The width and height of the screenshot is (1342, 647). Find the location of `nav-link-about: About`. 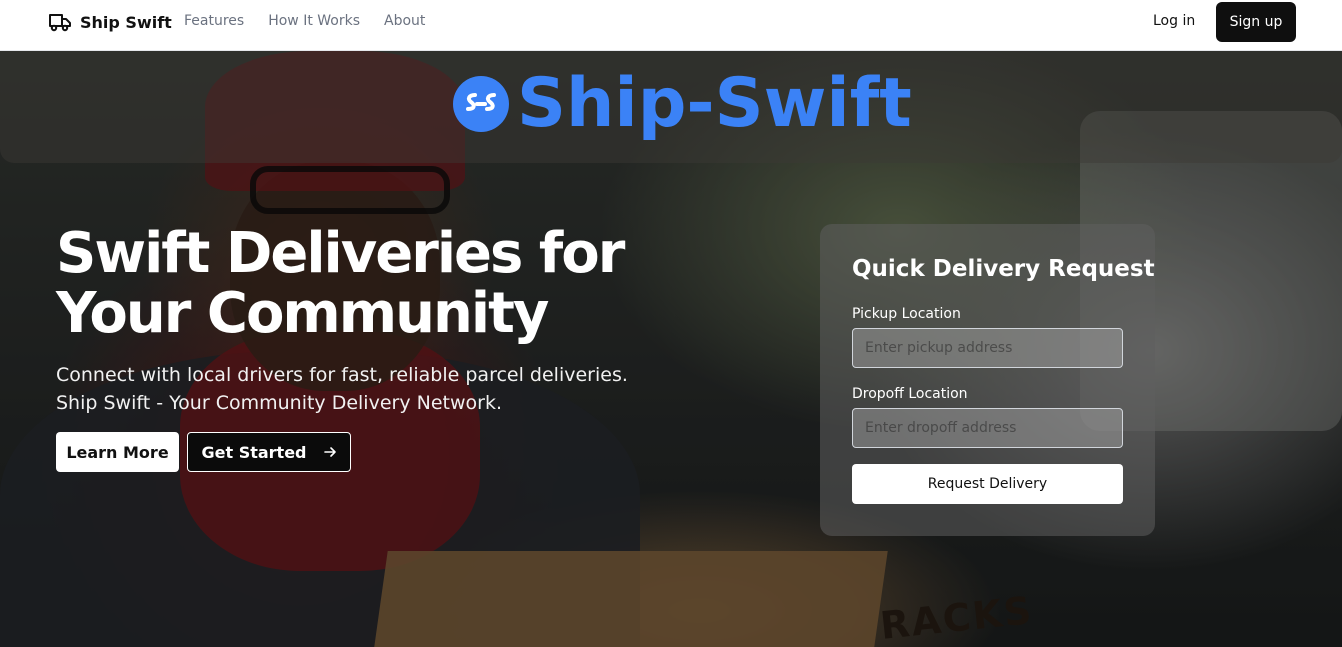

nav-link-about: About is located at coordinates (404, 21).